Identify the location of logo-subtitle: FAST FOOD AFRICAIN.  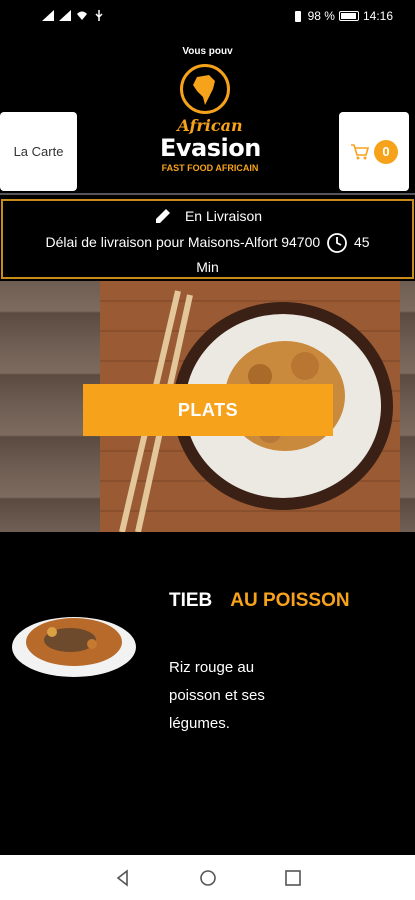
(210, 168).